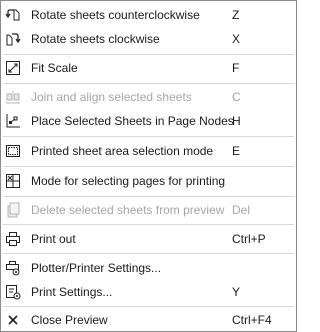 The height and width of the screenshot is (332, 320). What do you see at coordinates (236, 39) in the screenshot?
I see `menu-item-shortcut: X` at bounding box center [236, 39].